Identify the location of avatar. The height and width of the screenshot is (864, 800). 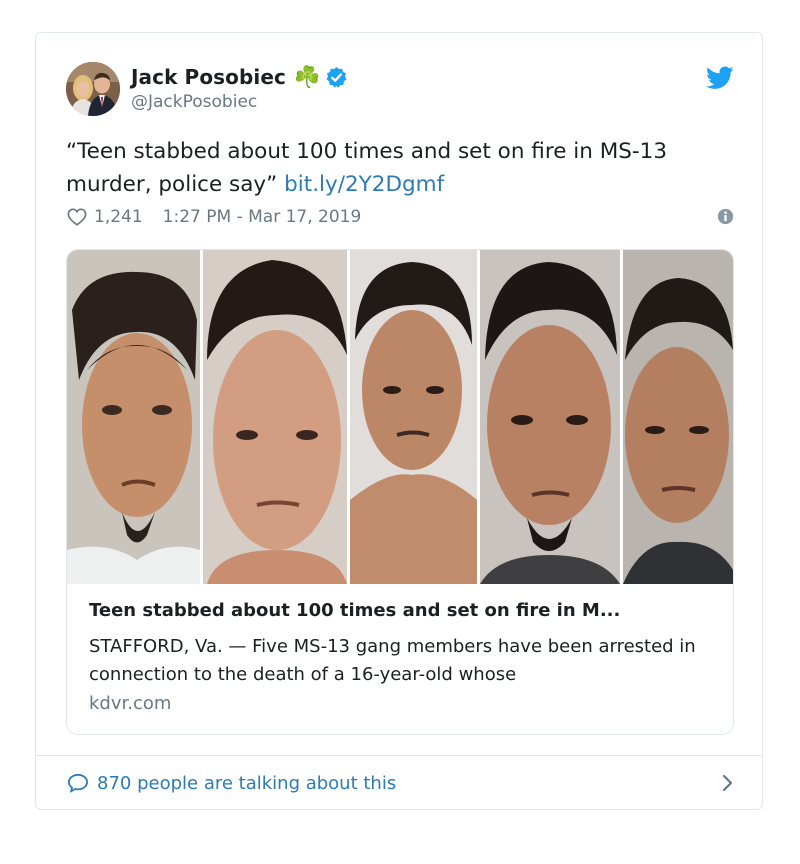
(93, 89).